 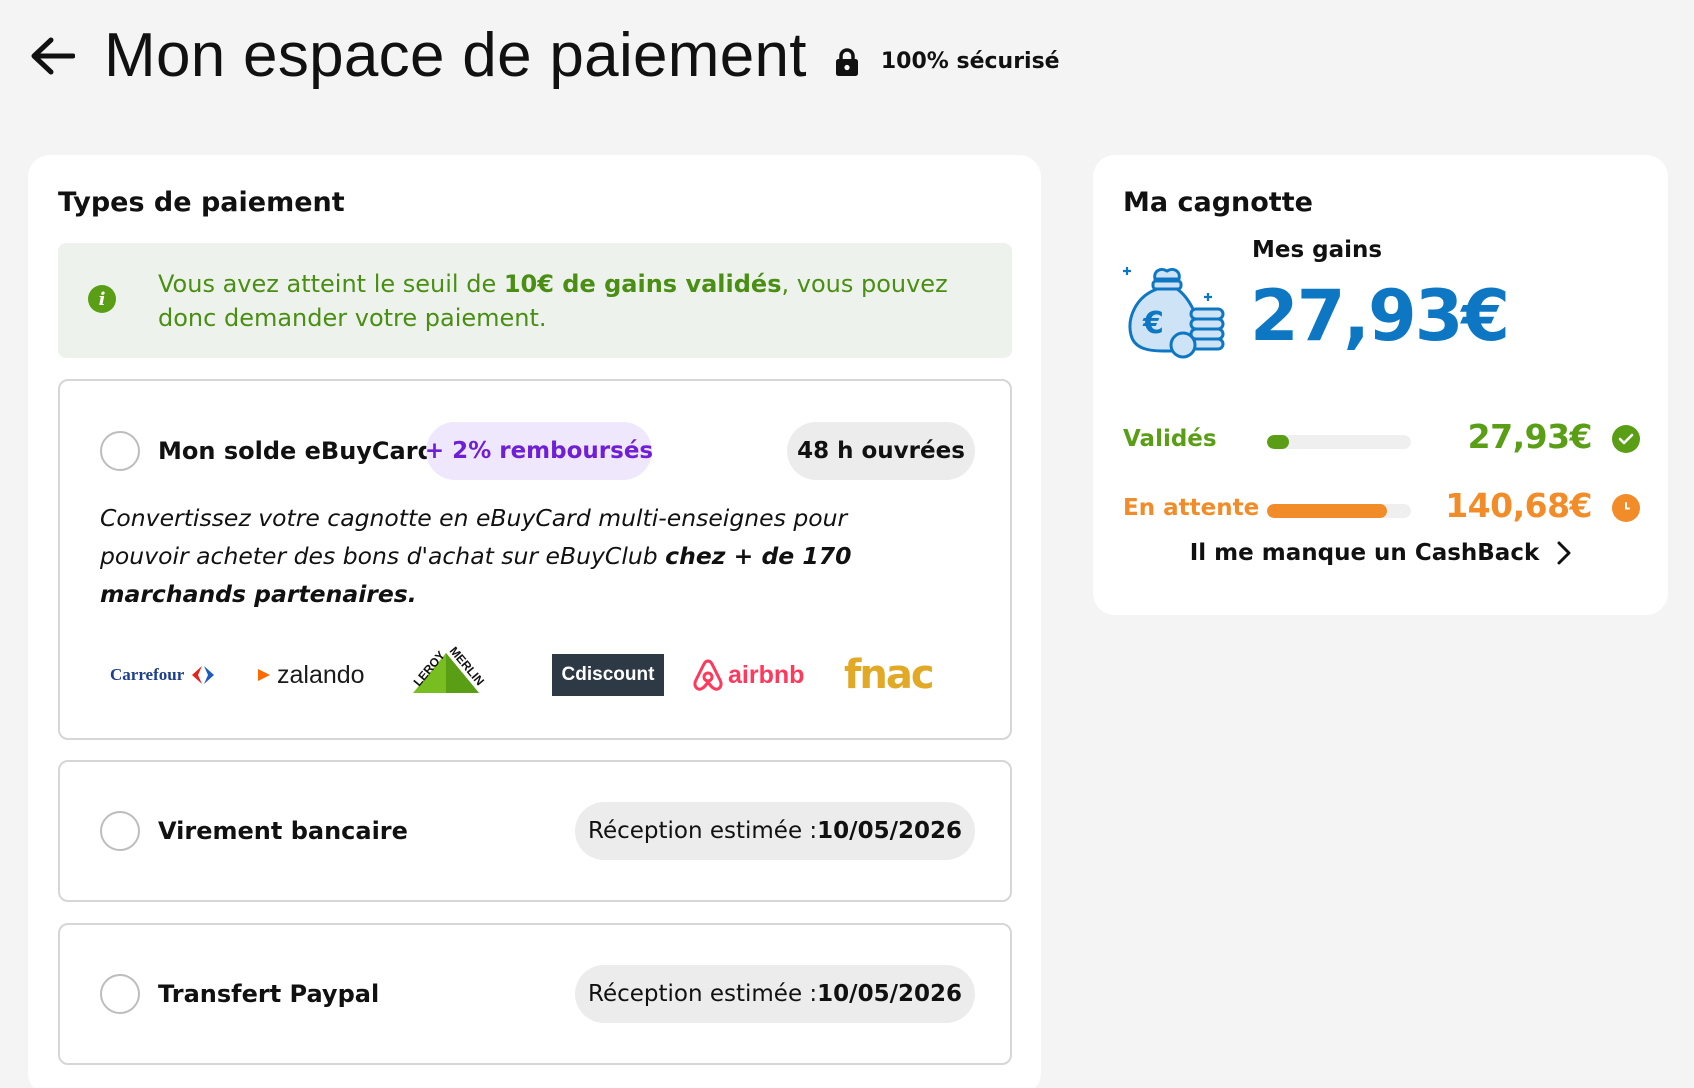 What do you see at coordinates (1174, 313) in the screenshot?
I see `money-bag-icon: €` at bounding box center [1174, 313].